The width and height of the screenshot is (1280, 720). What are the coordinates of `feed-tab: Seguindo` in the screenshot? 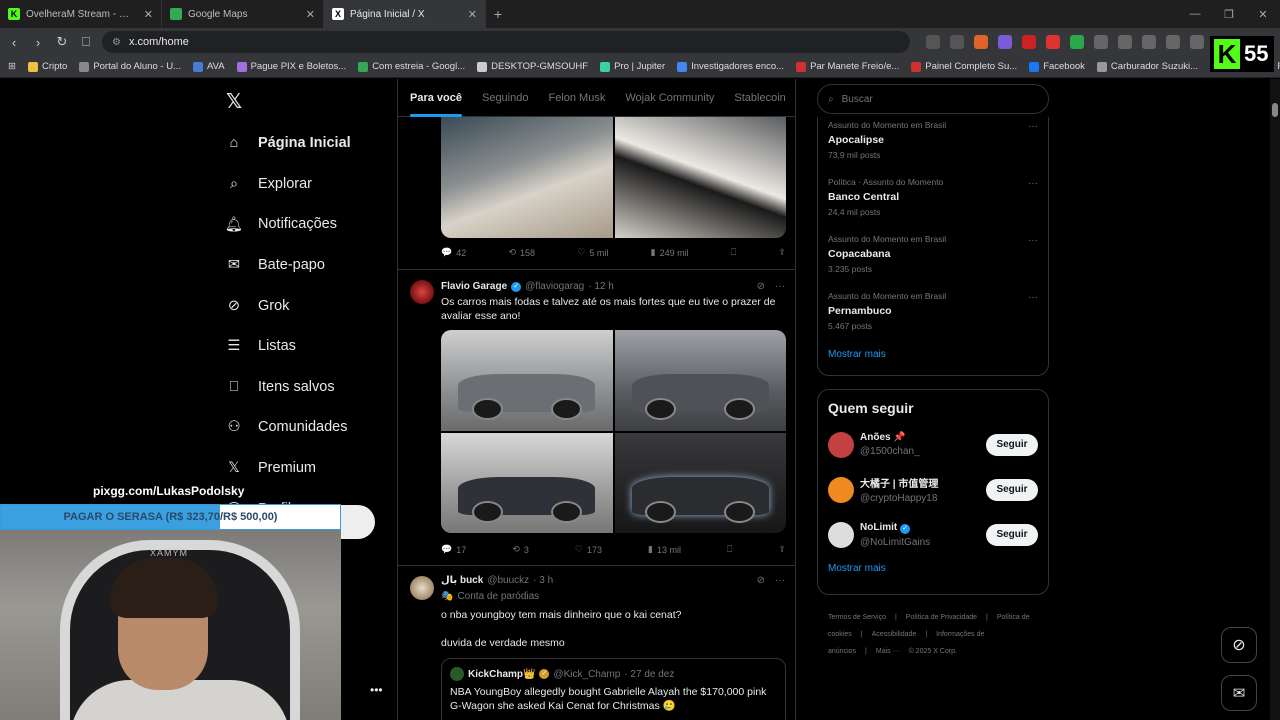 It's located at (505, 98).